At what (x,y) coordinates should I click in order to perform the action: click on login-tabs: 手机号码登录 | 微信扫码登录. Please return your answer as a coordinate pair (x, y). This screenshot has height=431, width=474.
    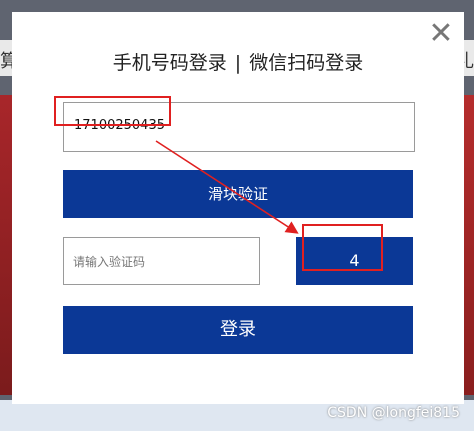
    Looking at the image, I should click on (238, 61).